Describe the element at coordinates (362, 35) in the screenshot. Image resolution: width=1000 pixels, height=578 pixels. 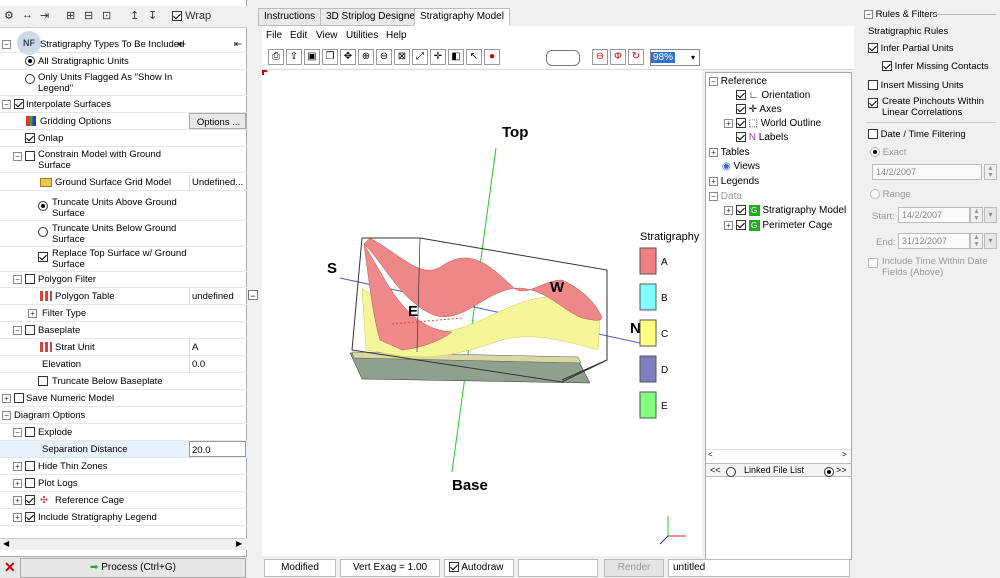
I see `menu-utilities: Utilities` at that location.